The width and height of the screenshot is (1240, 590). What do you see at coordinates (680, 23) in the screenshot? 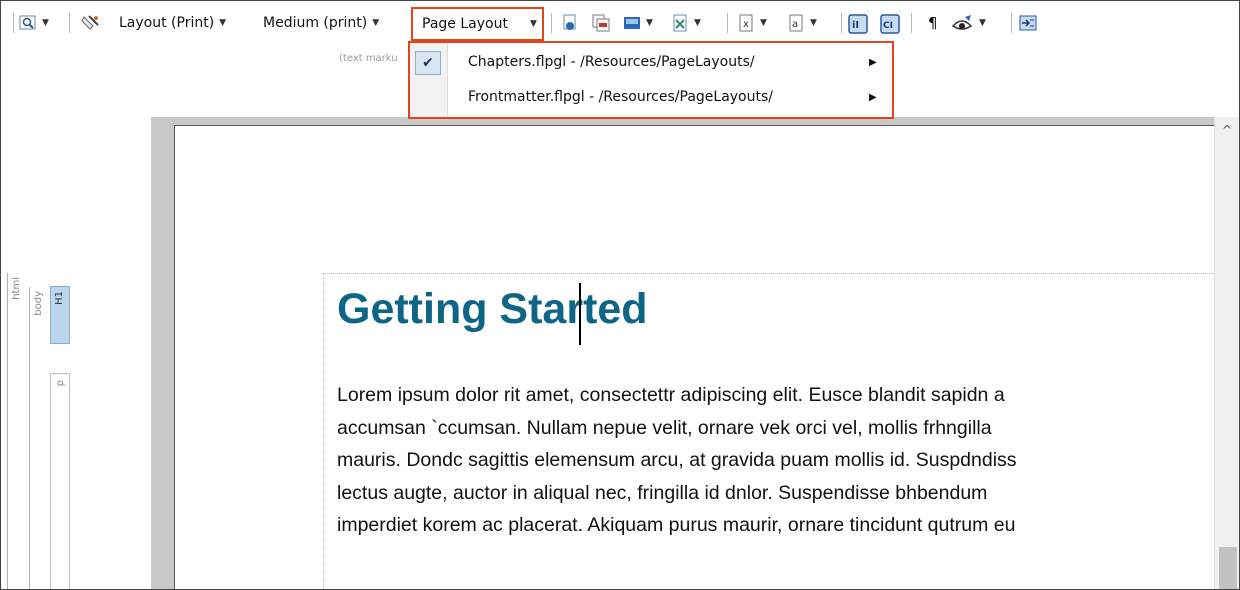
I see `cross-reference-icon` at bounding box center [680, 23].